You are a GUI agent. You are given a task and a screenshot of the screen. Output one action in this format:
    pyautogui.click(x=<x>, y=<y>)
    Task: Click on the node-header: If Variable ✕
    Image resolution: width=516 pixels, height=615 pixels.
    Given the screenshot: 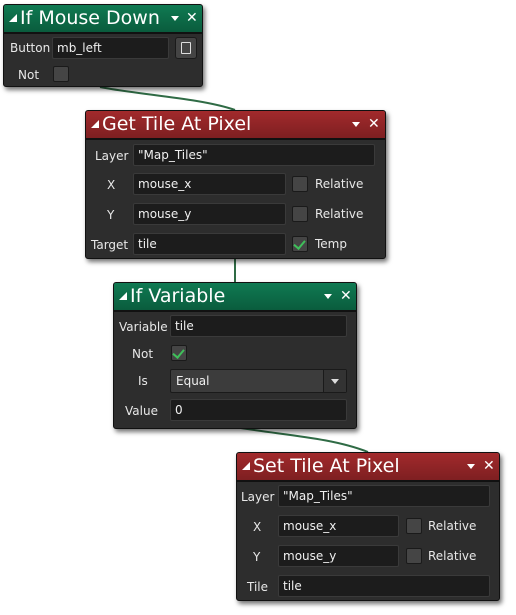 What is the action you would take?
    pyautogui.click(x=235, y=297)
    